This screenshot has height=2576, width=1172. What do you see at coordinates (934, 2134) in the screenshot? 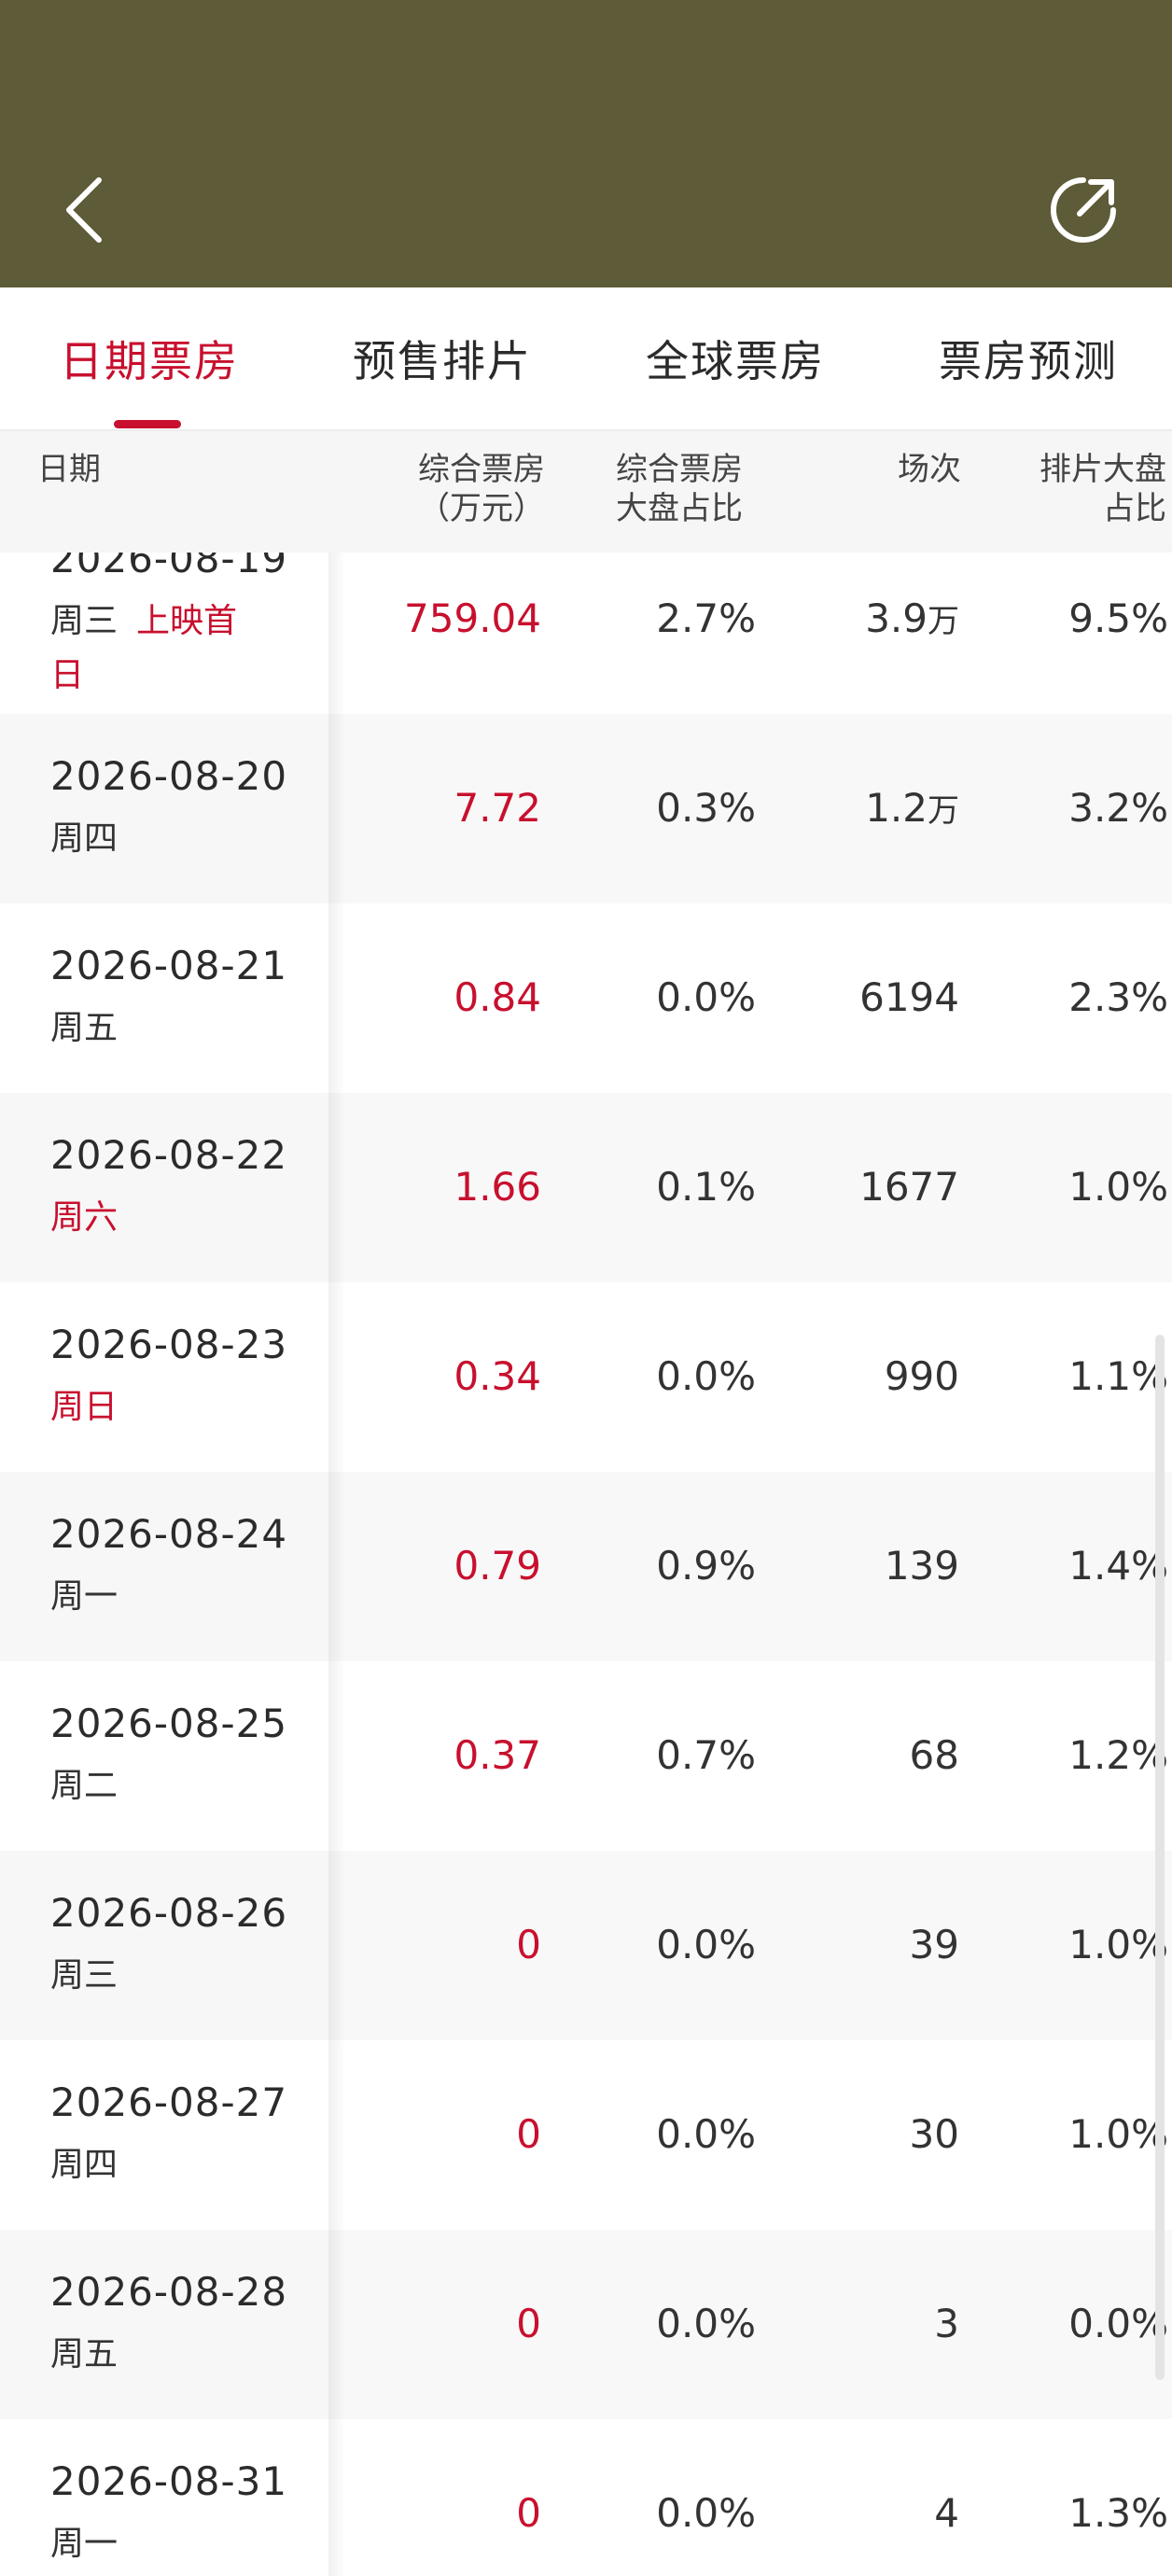
I see `row-shows: 30` at bounding box center [934, 2134].